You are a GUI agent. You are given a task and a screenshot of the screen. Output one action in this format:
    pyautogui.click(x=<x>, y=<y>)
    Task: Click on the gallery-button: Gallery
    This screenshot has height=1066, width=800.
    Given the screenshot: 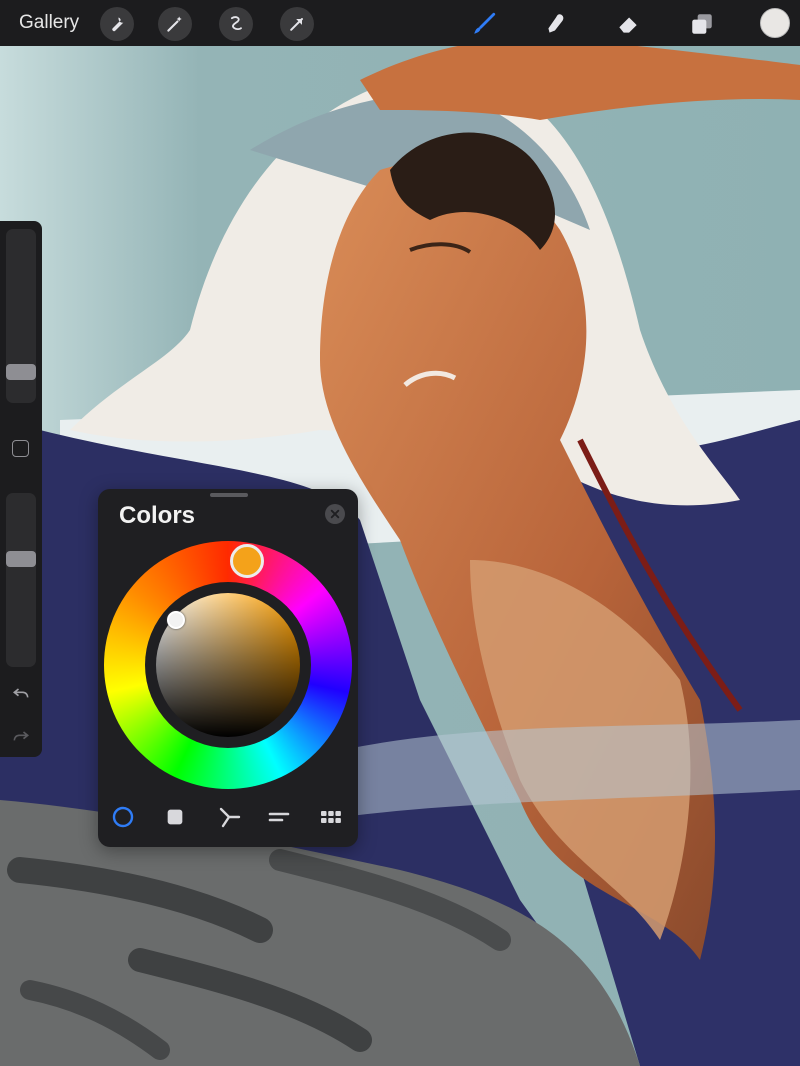 What is the action you would take?
    pyautogui.click(x=49, y=23)
    